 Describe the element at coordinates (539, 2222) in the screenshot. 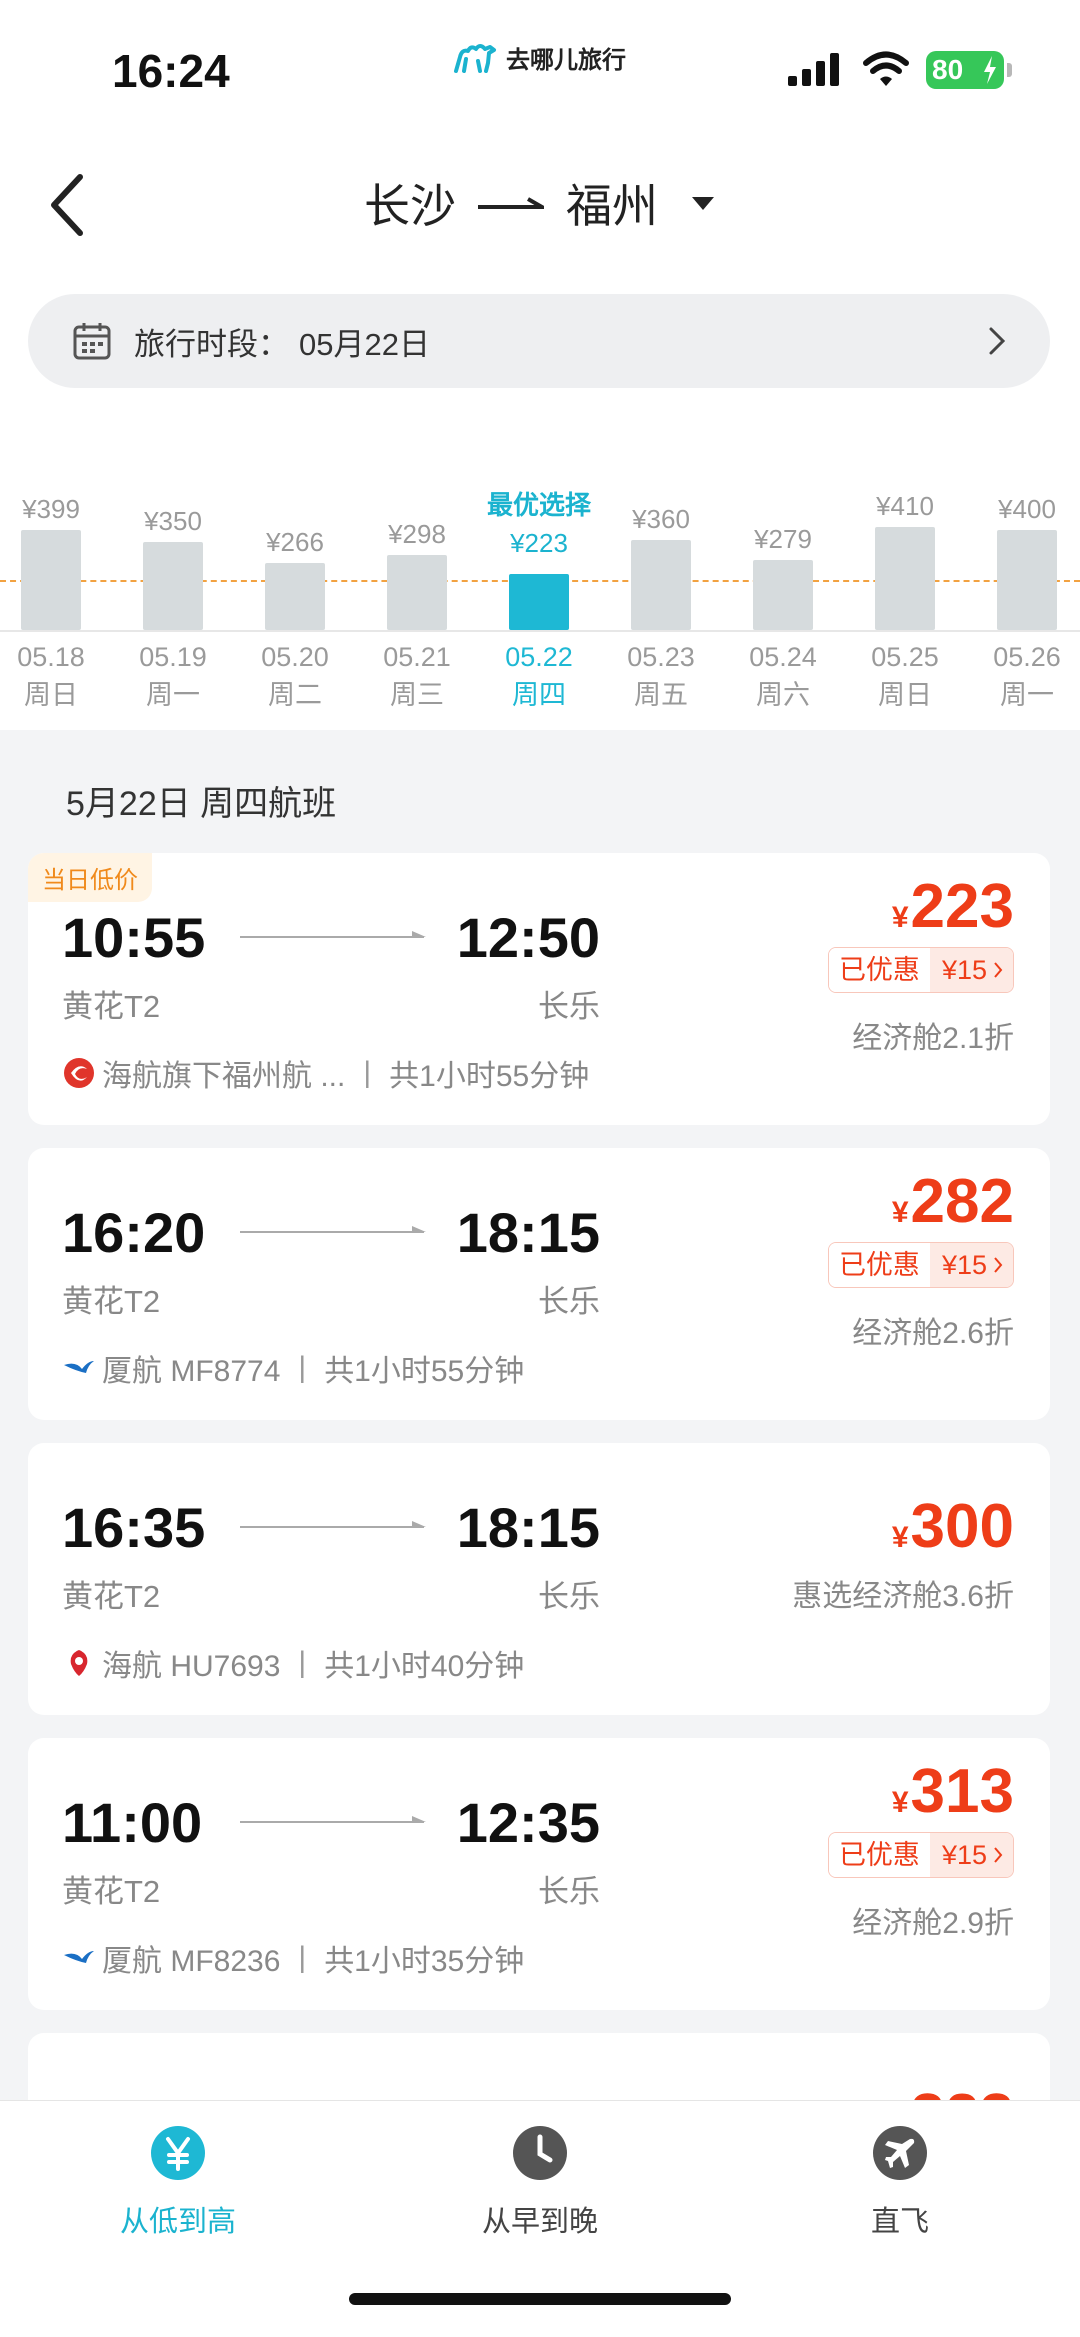

I see `sort-time-label: 从早到晚` at that location.